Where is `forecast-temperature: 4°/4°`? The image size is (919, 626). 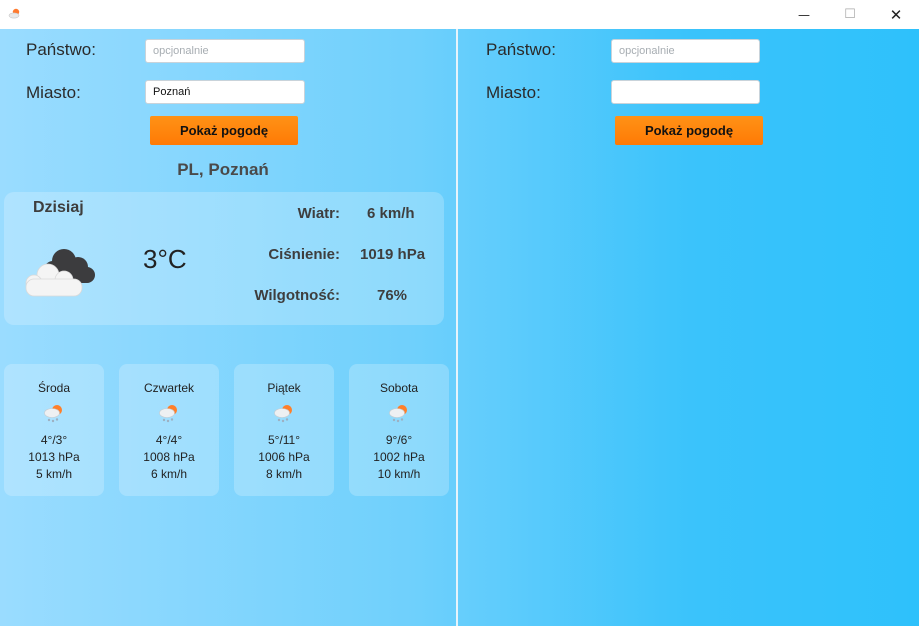
forecast-temperature: 4°/4° is located at coordinates (169, 440).